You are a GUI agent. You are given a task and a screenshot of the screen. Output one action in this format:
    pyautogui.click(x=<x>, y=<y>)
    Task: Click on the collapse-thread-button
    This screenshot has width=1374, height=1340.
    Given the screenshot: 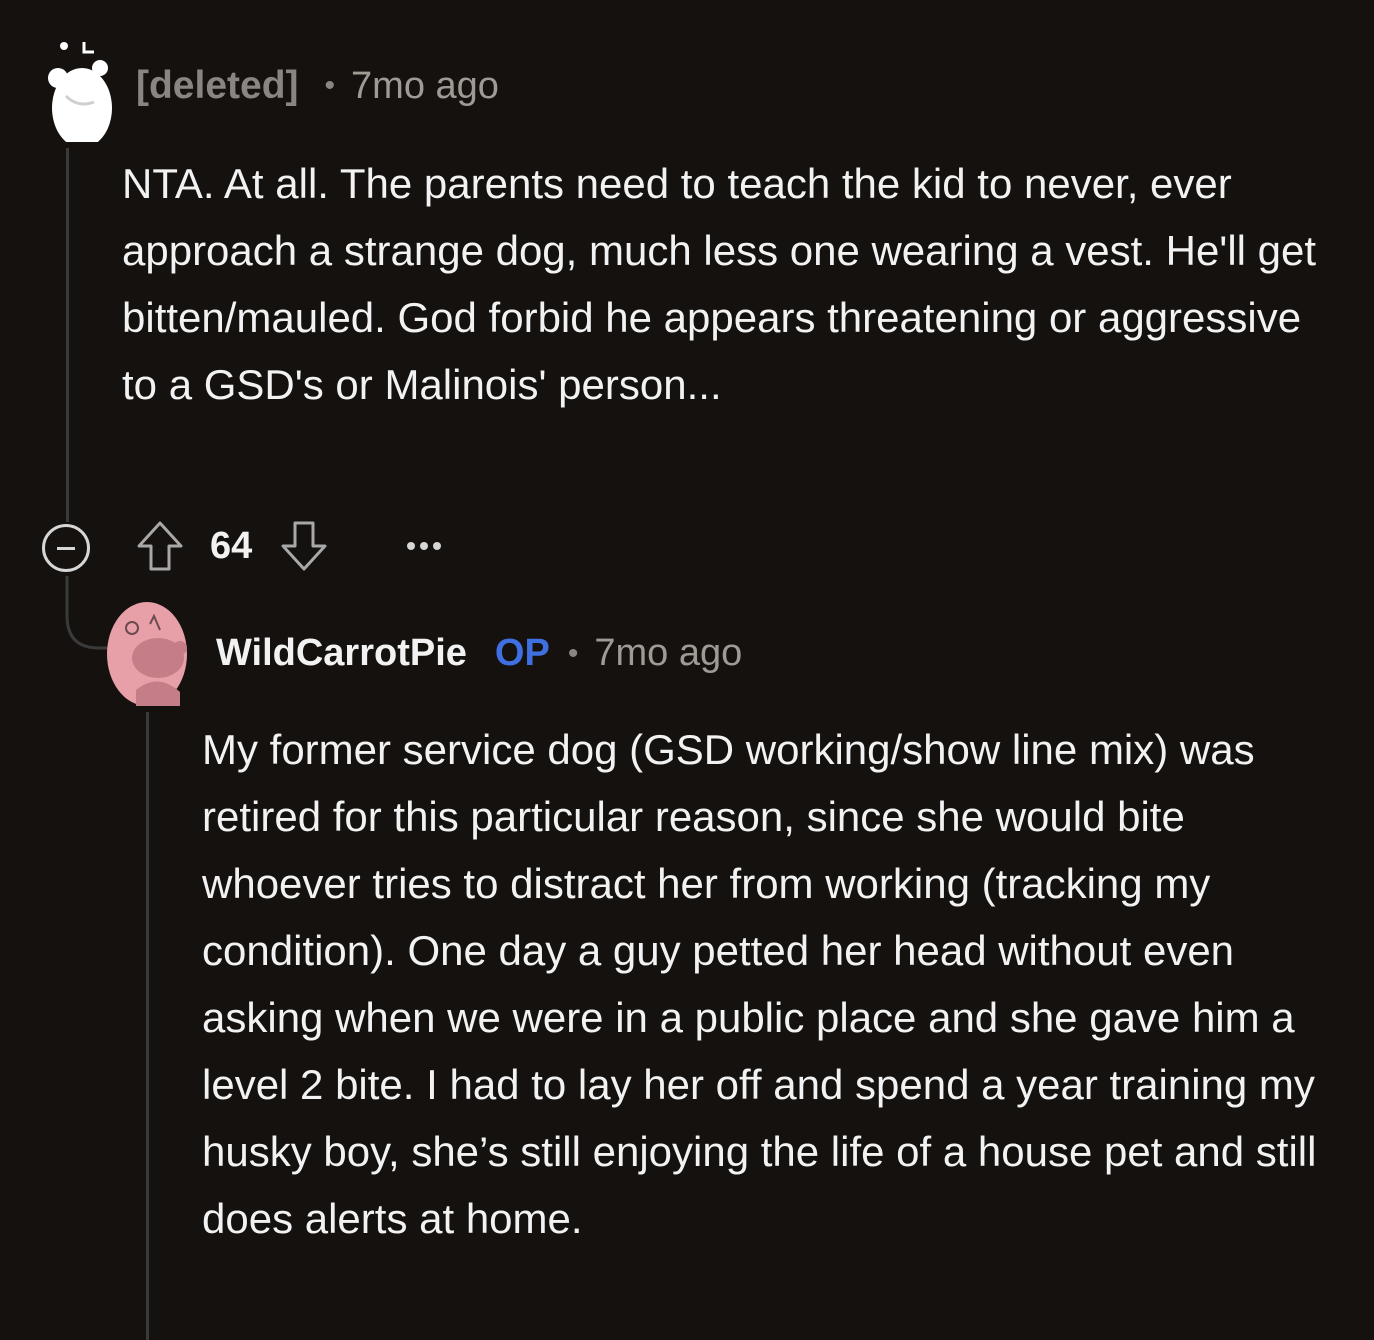 What is the action you would take?
    pyautogui.click(x=66, y=548)
    